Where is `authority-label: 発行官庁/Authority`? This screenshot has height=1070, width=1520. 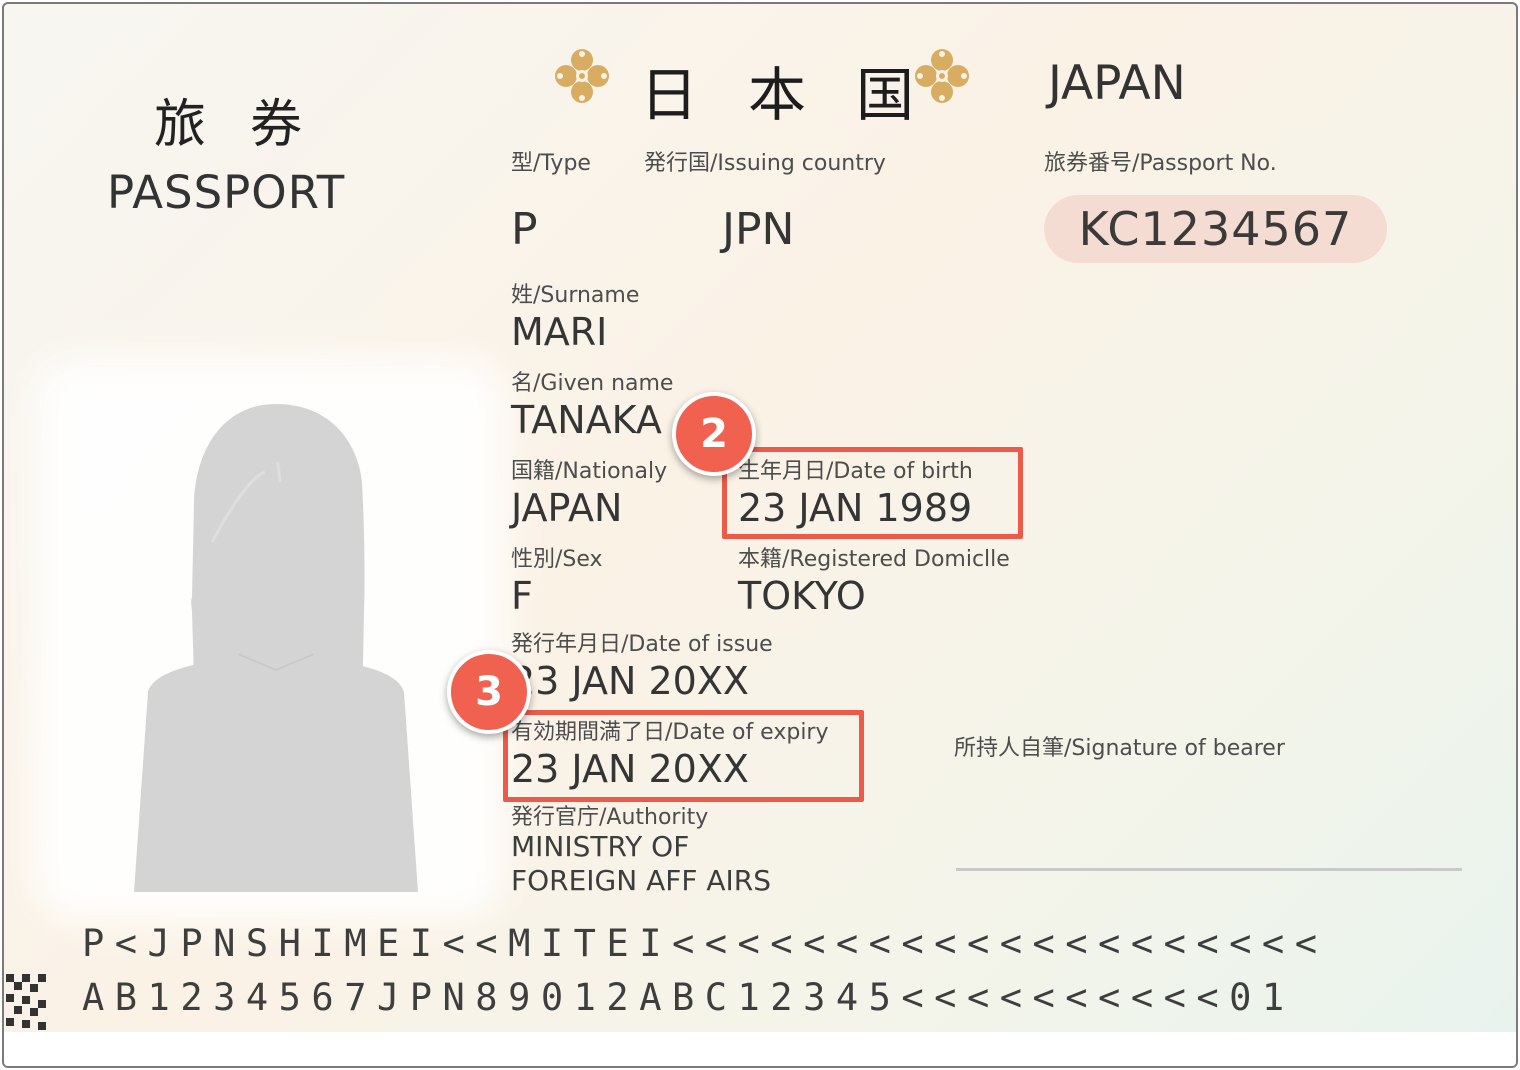
authority-label: 発行官庁/Authority is located at coordinates (610, 817).